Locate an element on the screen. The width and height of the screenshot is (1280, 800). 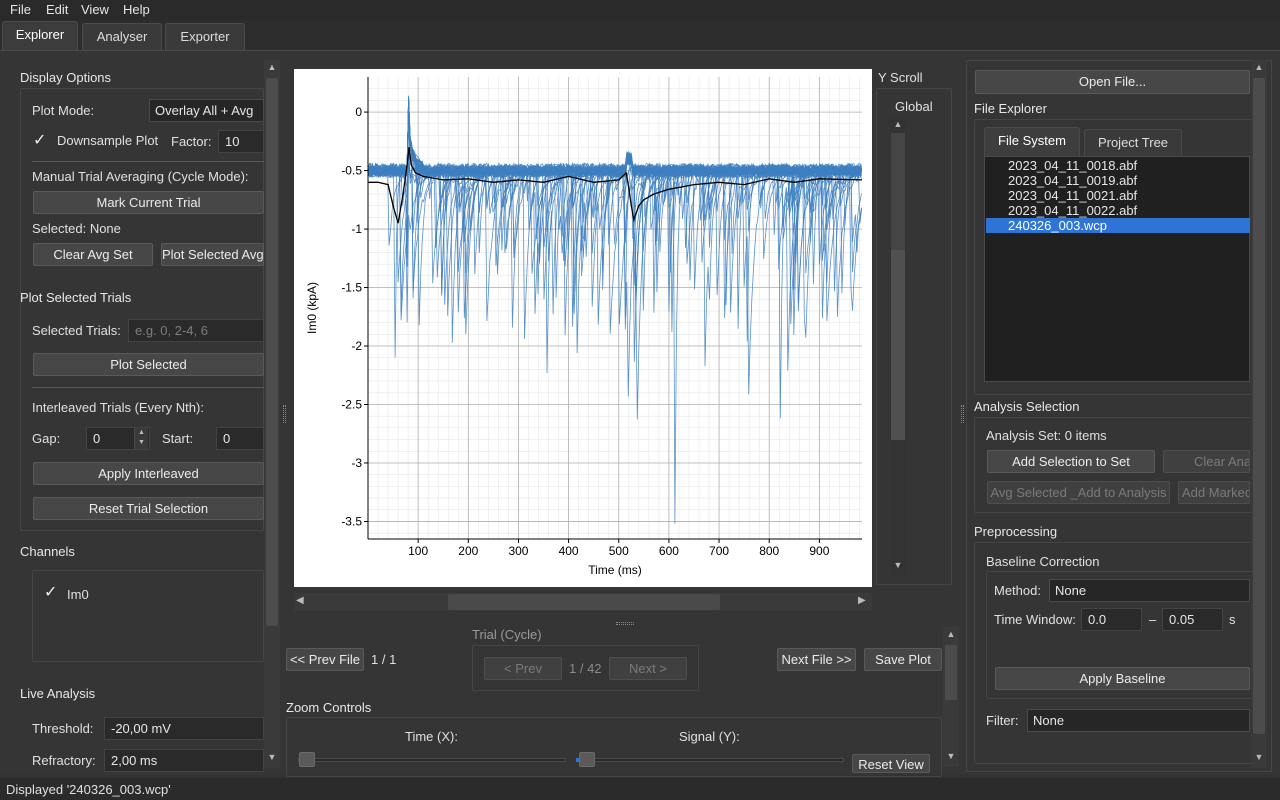
refractory-input: 2,00 ms is located at coordinates (184, 760).